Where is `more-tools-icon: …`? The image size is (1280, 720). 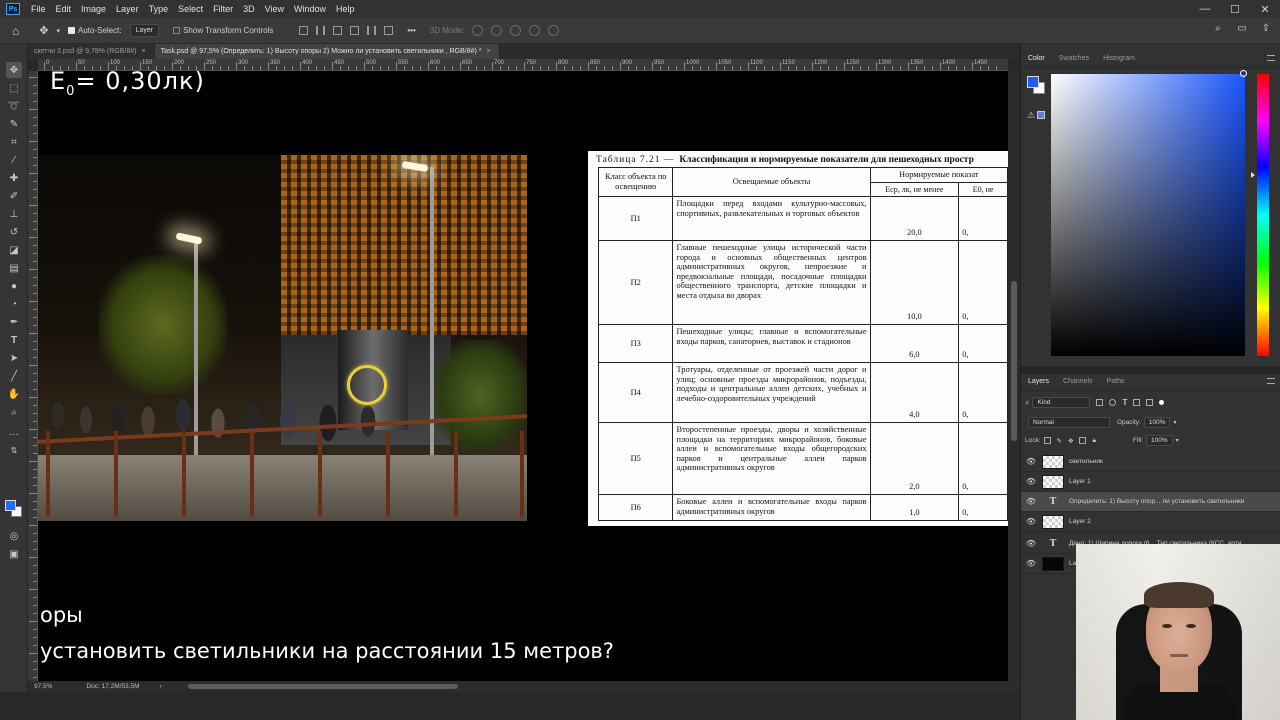
more-tools-icon: … is located at coordinates (14, 432).